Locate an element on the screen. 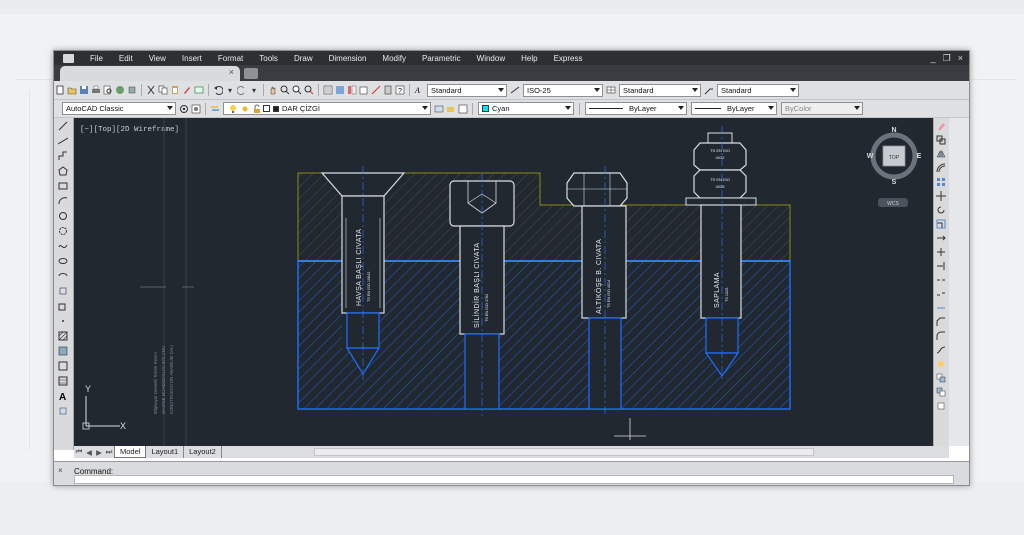 The height and width of the screenshot is (535, 1024). linetype-dropdown: ByLayer is located at coordinates (636, 108).